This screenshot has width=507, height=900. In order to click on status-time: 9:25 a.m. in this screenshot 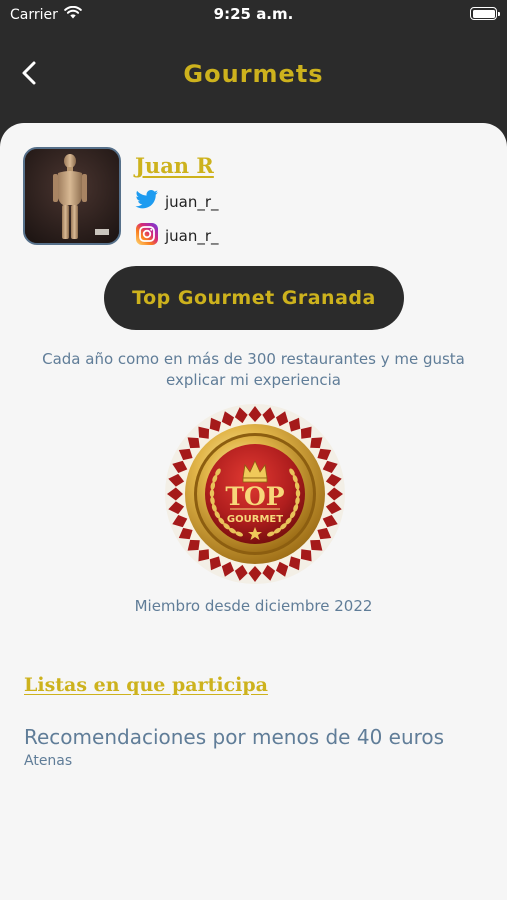, I will do `click(253, 14)`.